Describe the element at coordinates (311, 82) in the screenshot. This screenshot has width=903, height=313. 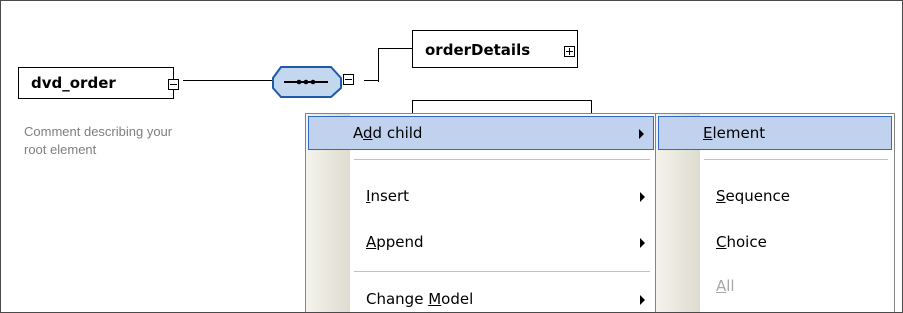
I see `sequence-compositor-icon` at that location.